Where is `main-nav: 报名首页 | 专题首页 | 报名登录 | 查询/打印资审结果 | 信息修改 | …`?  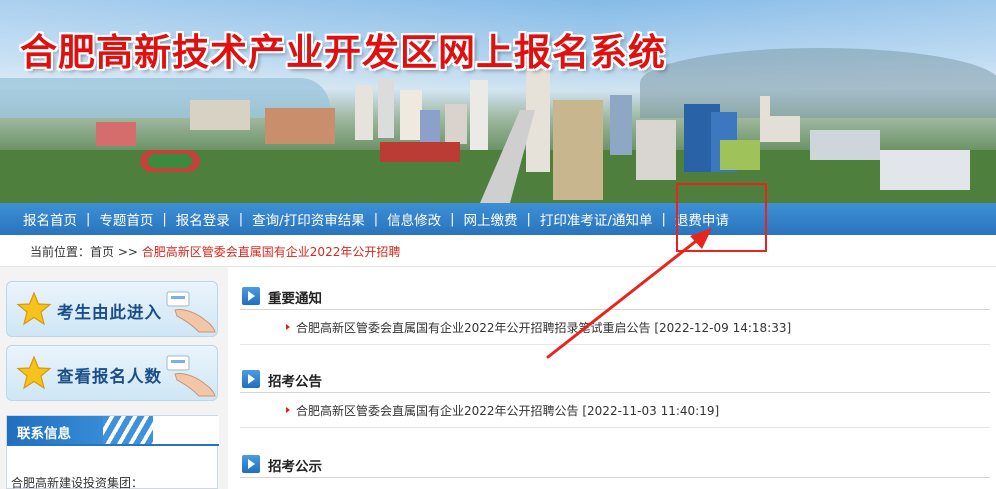
main-nav: 报名首页 | 专题首页 | 报名登录 | 查询/打印资审结果 | 信息修改 | … is located at coordinates (498, 219).